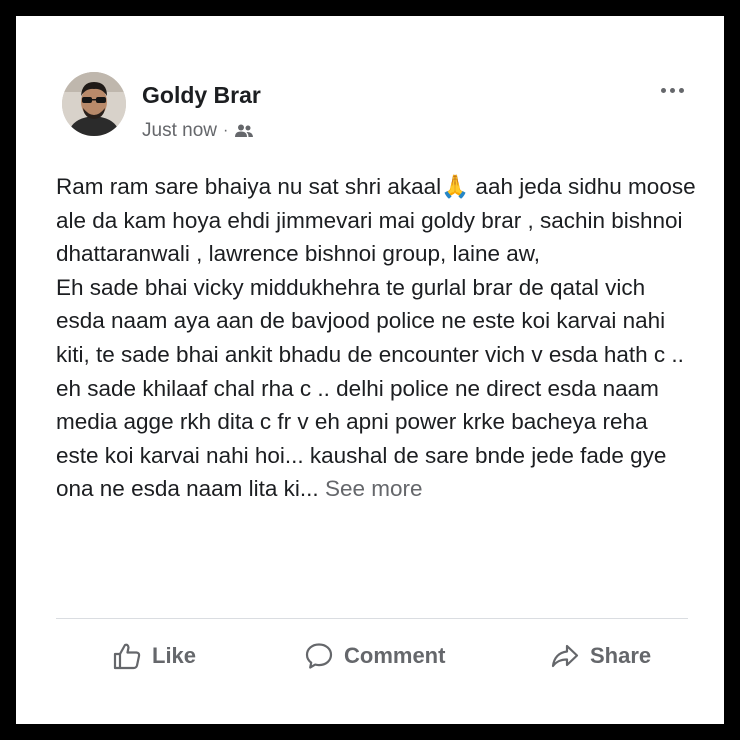 The width and height of the screenshot is (740, 740). I want to click on thumbs-up-icon, so click(127, 656).